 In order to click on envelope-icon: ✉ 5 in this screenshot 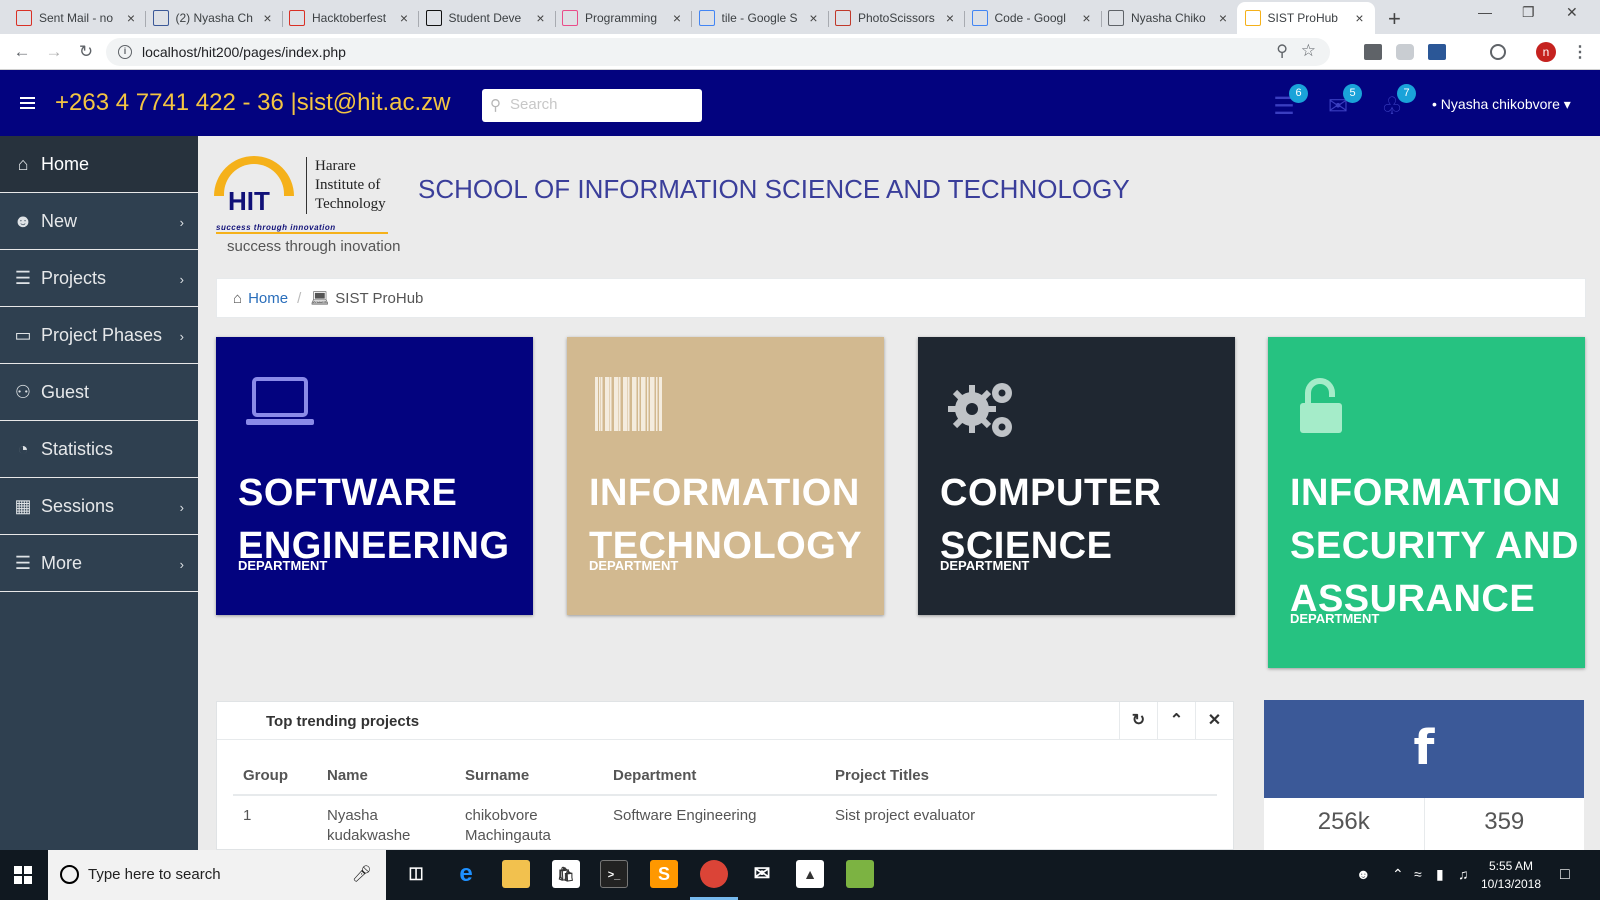, I will do `click(1343, 102)`.